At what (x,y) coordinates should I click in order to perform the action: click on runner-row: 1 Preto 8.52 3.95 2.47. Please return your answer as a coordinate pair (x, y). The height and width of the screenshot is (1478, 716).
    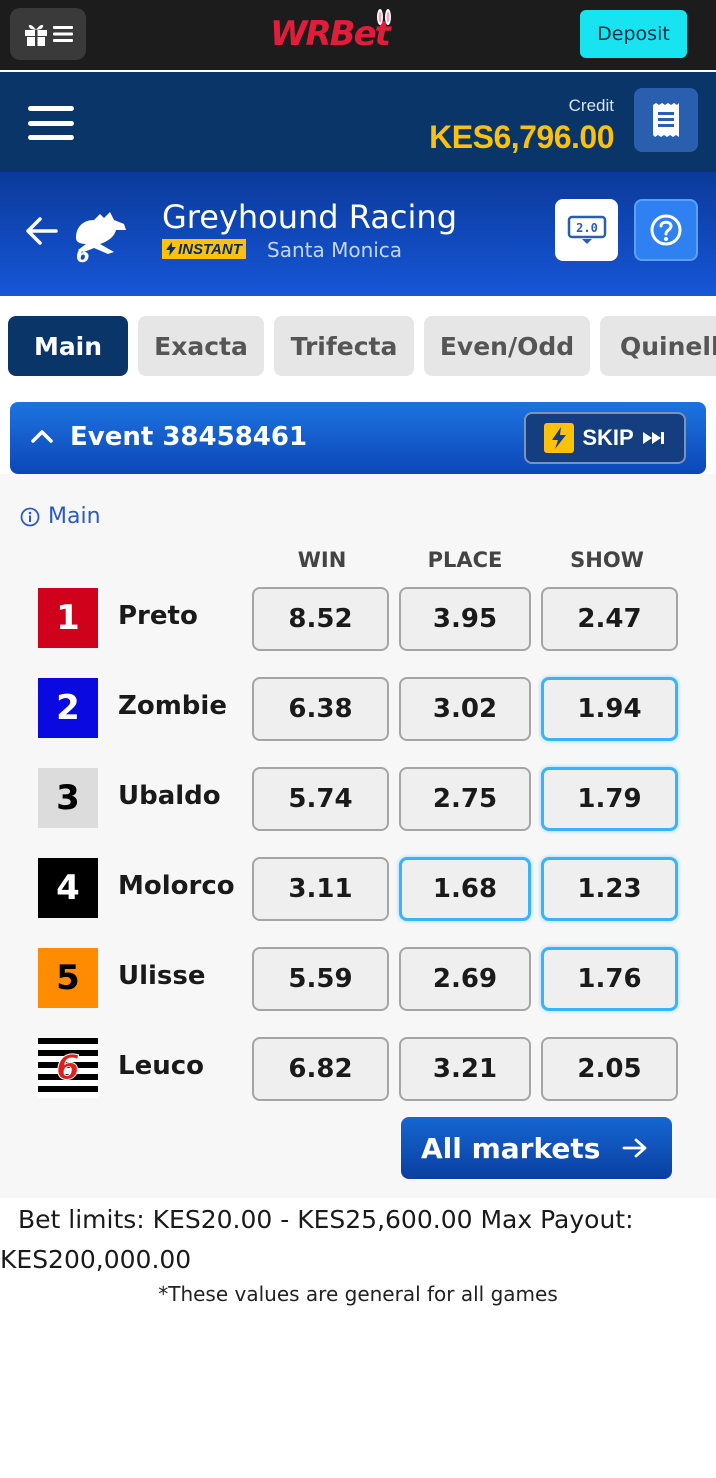
    Looking at the image, I should click on (358, 619).